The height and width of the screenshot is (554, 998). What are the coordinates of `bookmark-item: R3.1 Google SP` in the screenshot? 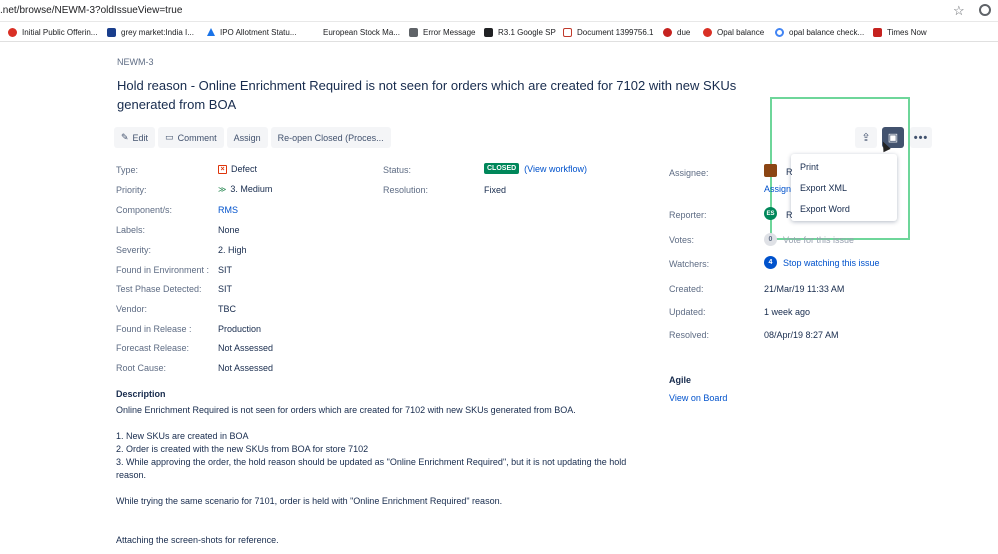 It's located at (520, 32).